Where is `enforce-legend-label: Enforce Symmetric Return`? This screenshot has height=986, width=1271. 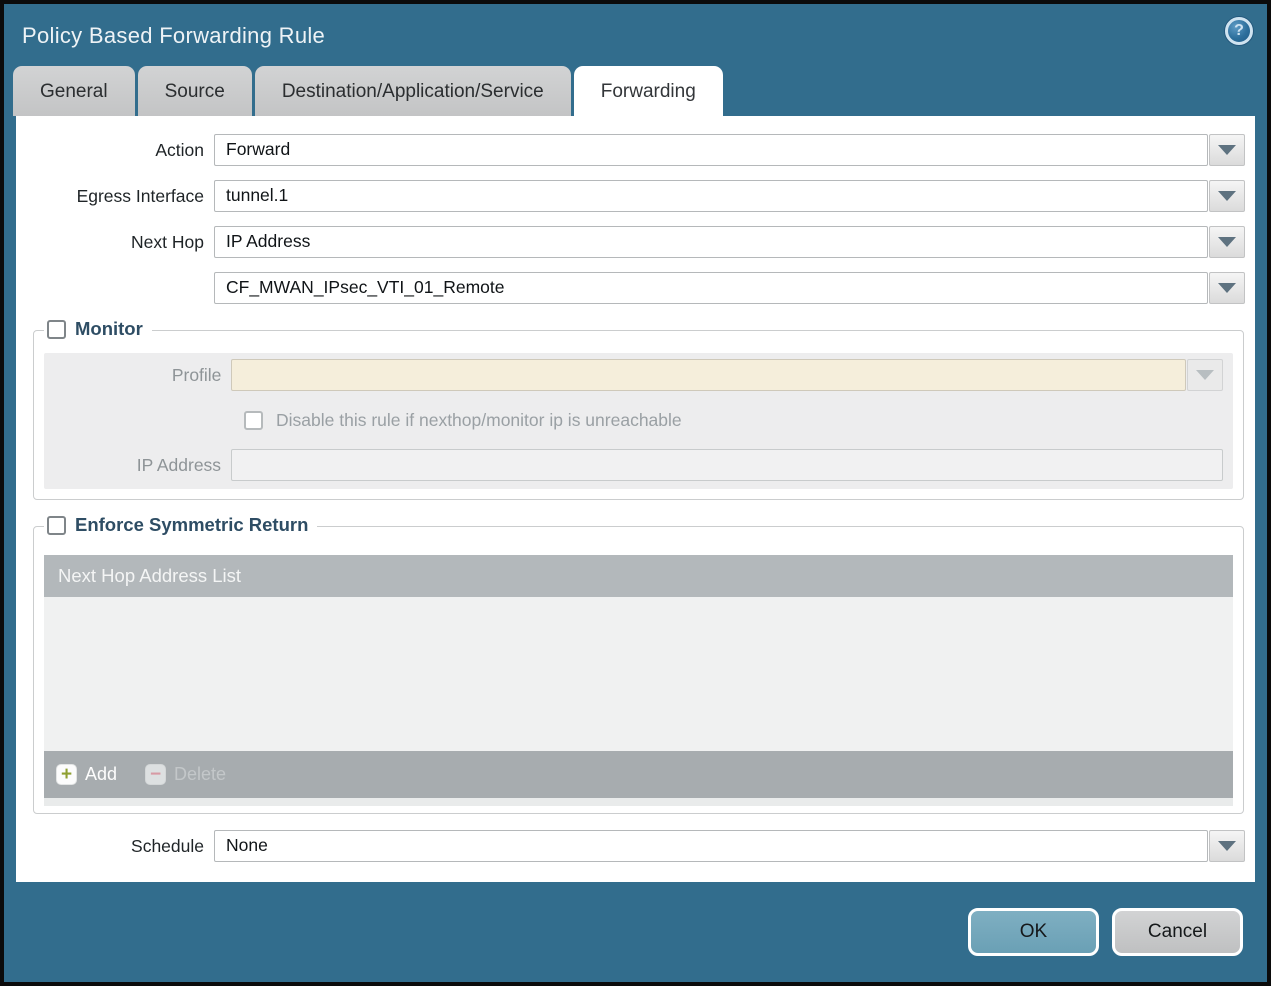 enforce-legend-label: Enforce Symmetric Return is located at coordinates (192, 524).